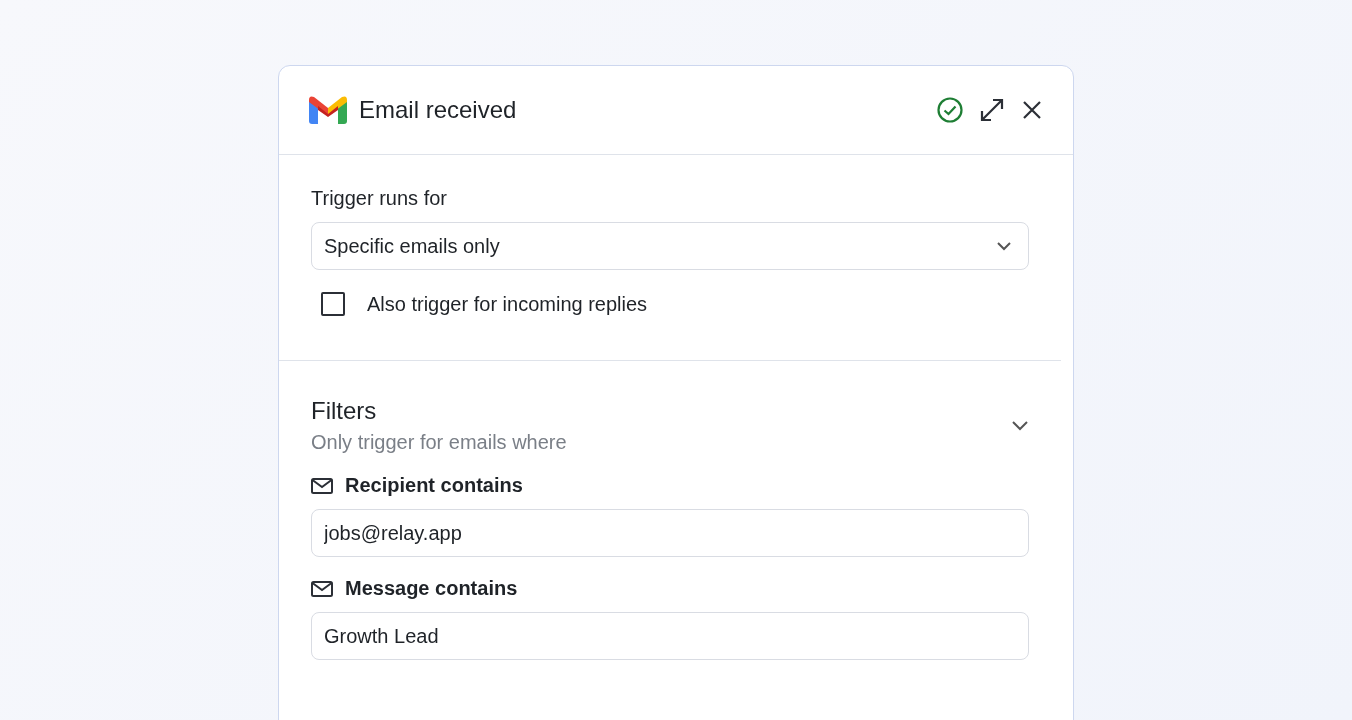 This screenshot has width=1352, height=720. I want to click on trigger-dropdown: Specific emails only, so click(670, 246).